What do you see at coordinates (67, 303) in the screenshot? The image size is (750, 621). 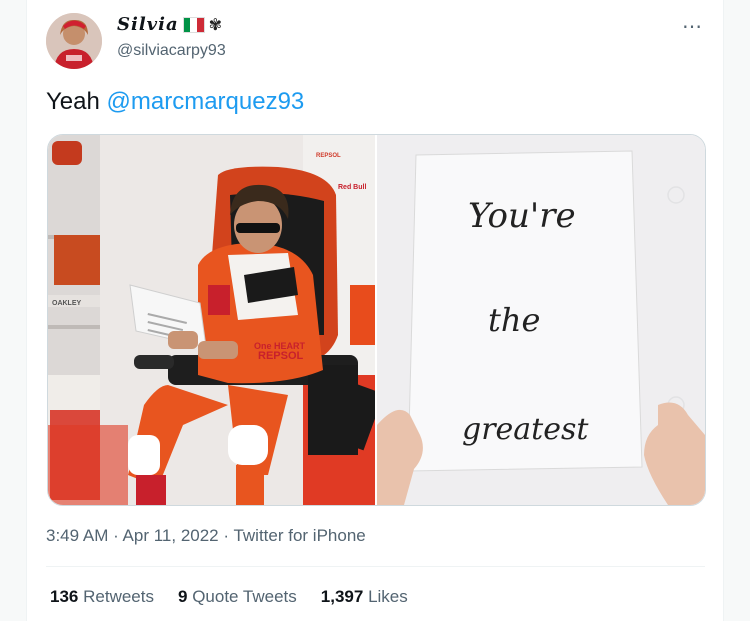 I see `sponsor-oakley: OAKLEY` at bounding box center [67, 303].